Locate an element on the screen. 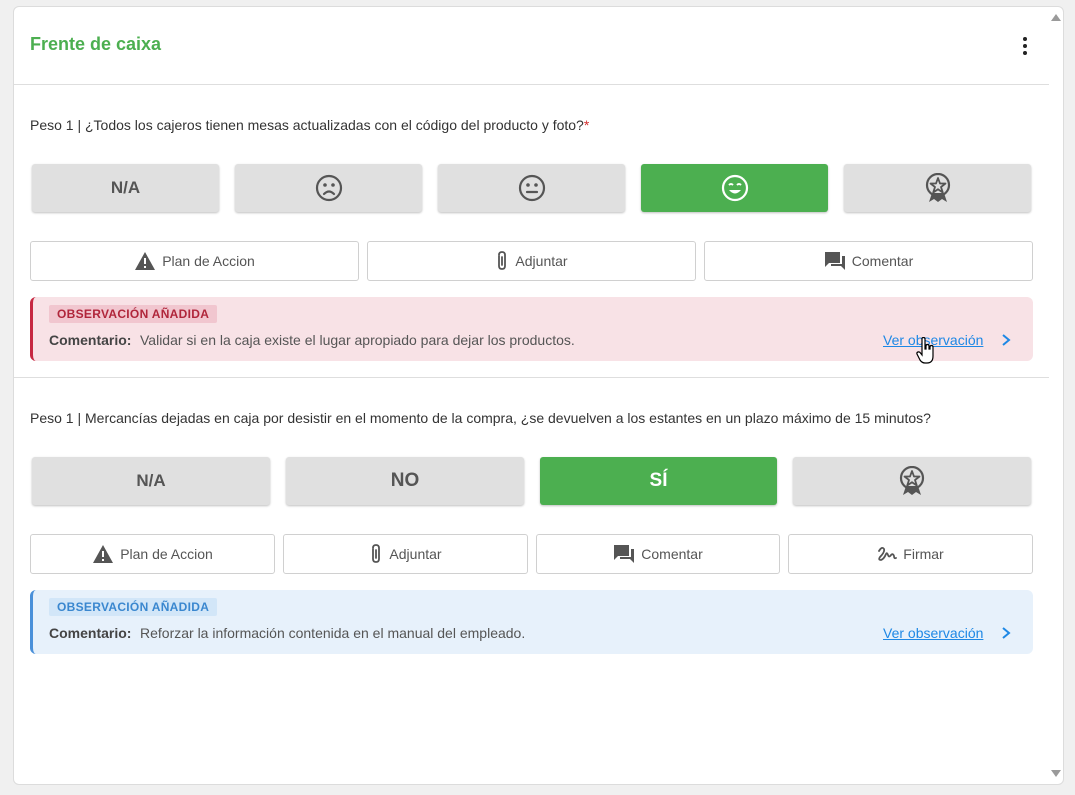  scrollbar is located at coordinates (1056, 393).